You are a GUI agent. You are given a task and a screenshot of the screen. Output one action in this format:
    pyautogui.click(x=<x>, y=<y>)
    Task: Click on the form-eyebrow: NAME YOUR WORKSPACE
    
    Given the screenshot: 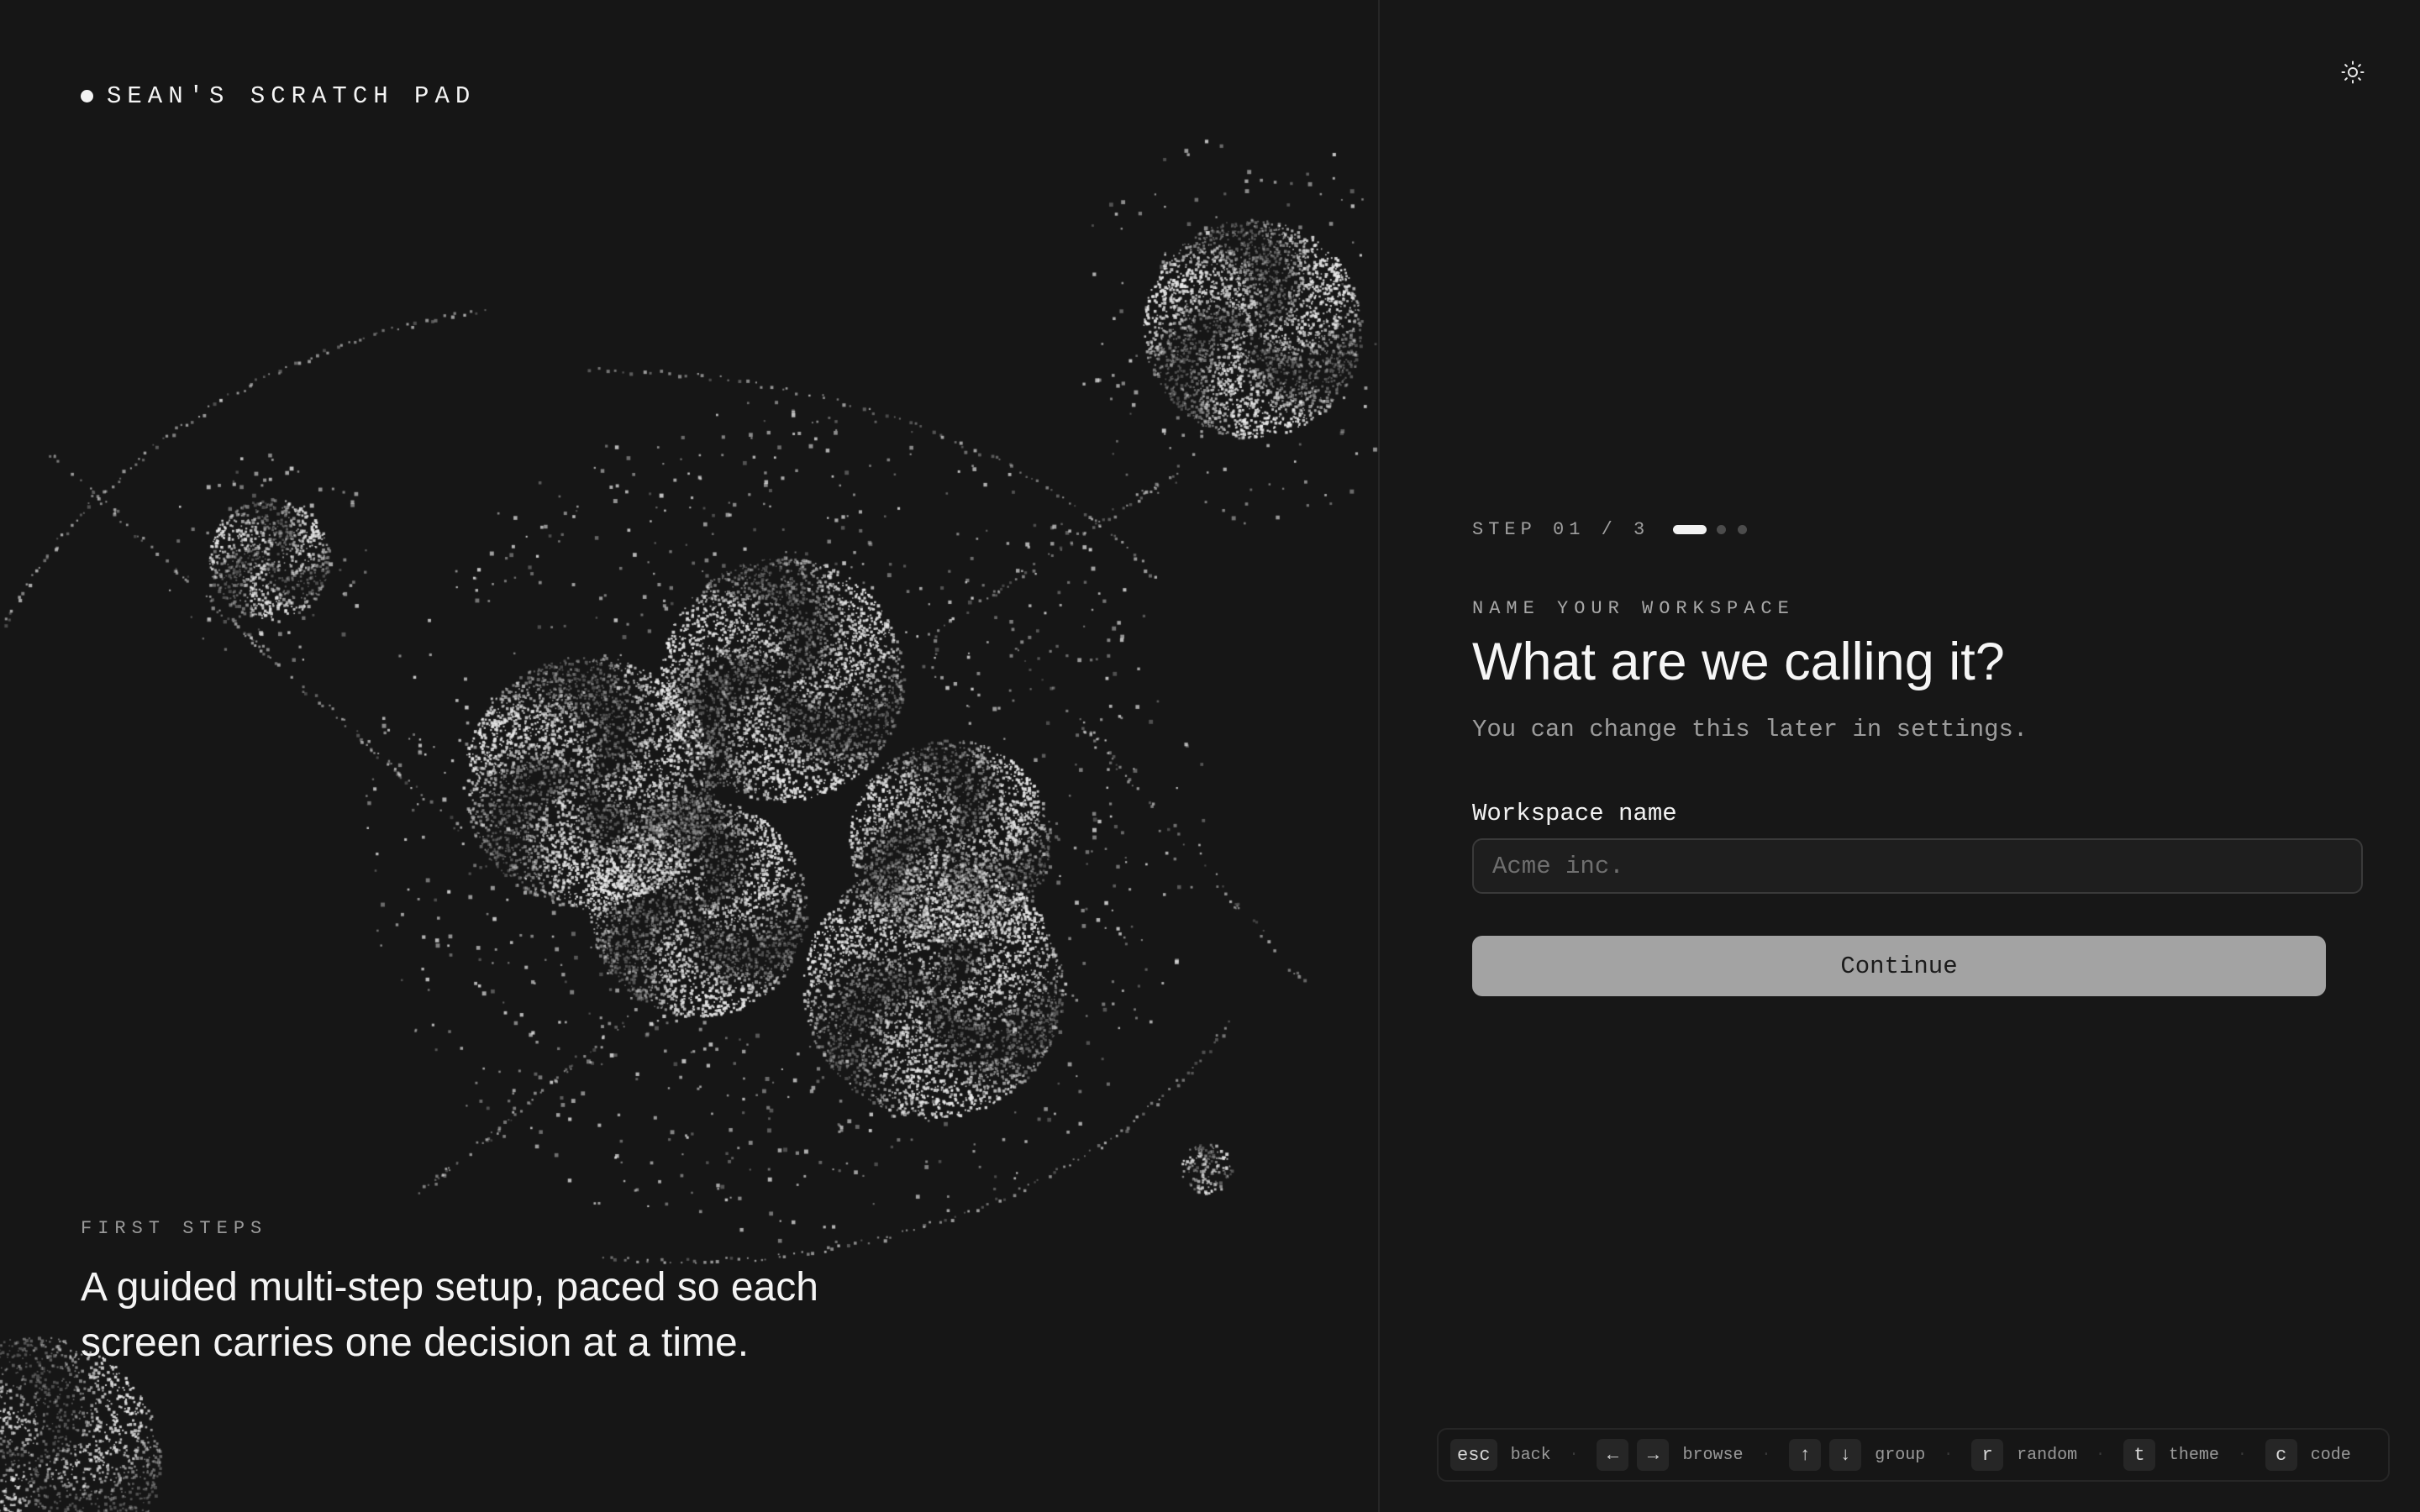 What is the action you would take?
    pyautogui.click(x=1633, y=608)
    